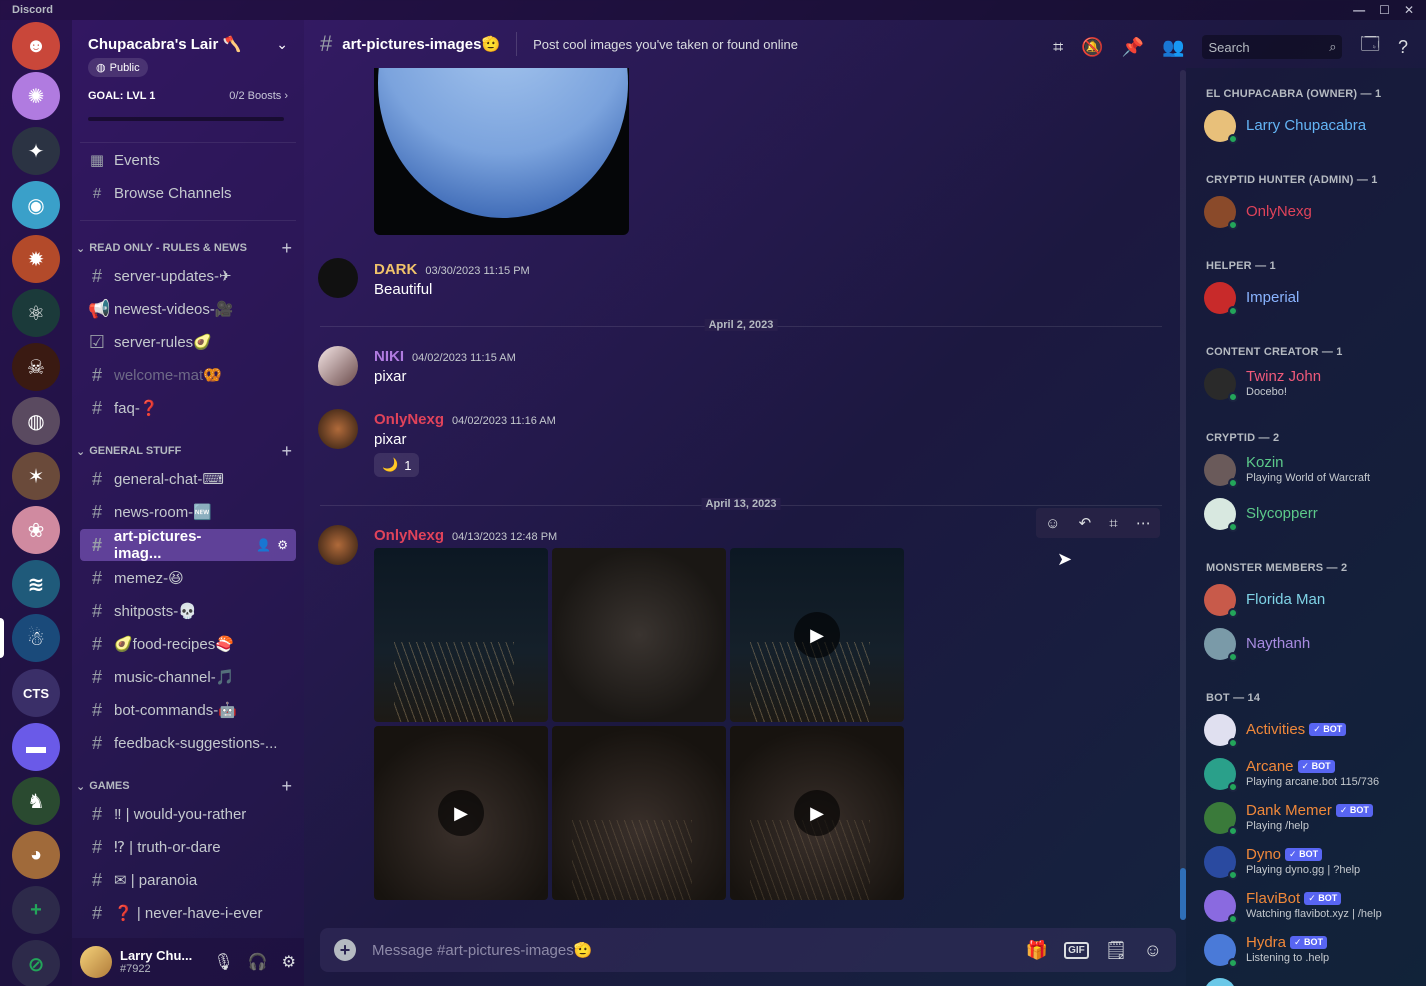  I want to click on channel-item: # welcome-mat🥨, so click(188, 375).